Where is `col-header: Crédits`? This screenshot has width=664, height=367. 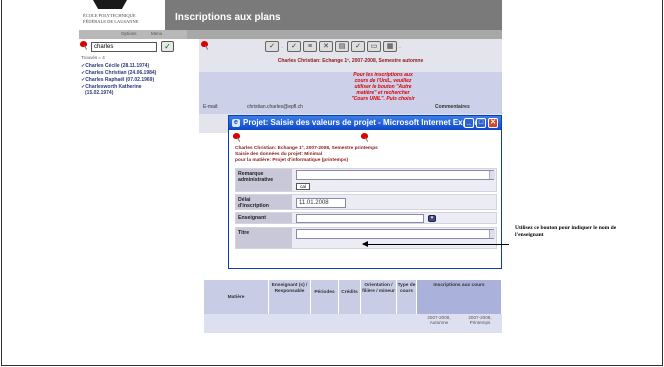
col-header: Crédits is located at coordinates (350, 297).